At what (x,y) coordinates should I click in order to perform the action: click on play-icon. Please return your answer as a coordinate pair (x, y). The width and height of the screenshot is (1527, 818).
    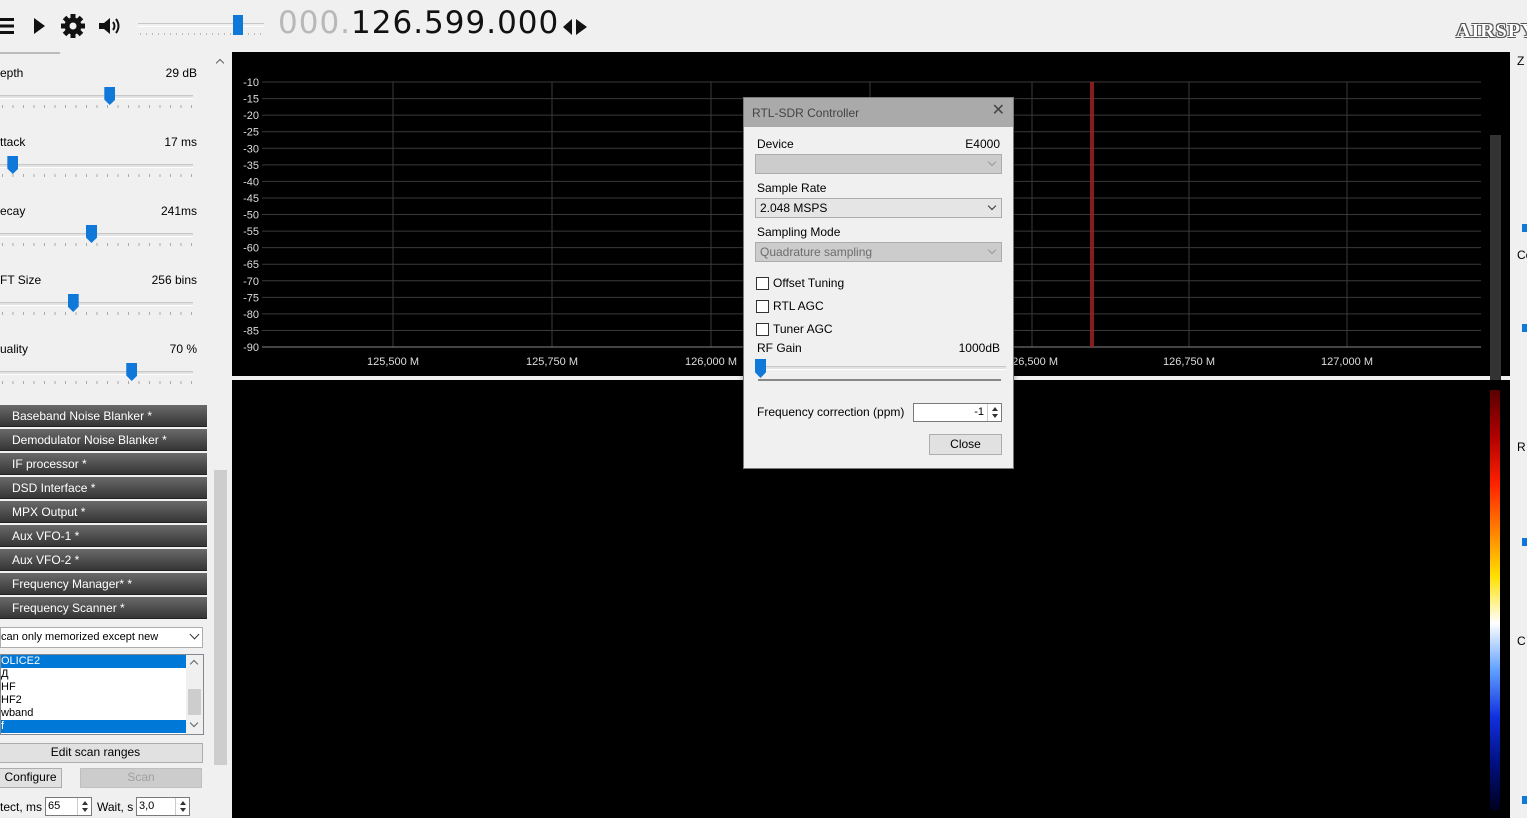
    Looking at the image, I should click on (40, 26).